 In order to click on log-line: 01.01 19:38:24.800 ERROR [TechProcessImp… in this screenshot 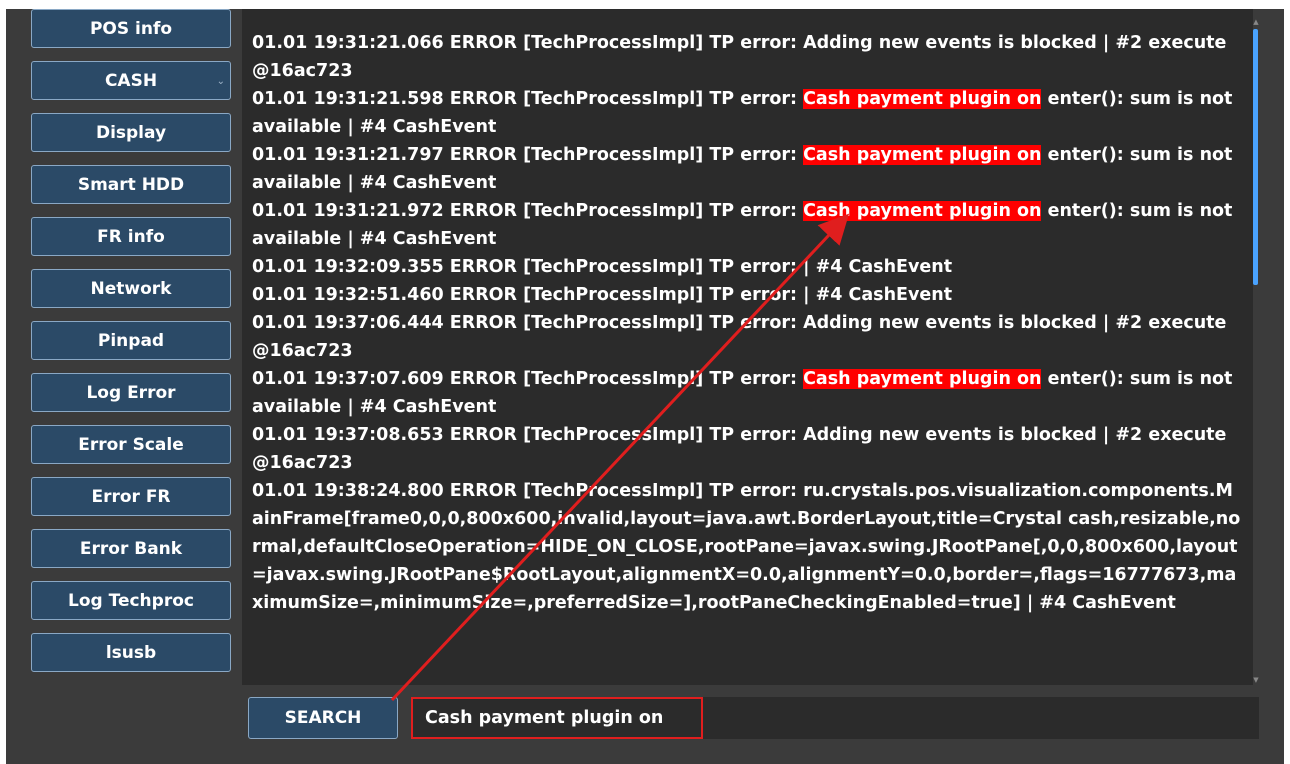, I will do `click(746, 547)`.